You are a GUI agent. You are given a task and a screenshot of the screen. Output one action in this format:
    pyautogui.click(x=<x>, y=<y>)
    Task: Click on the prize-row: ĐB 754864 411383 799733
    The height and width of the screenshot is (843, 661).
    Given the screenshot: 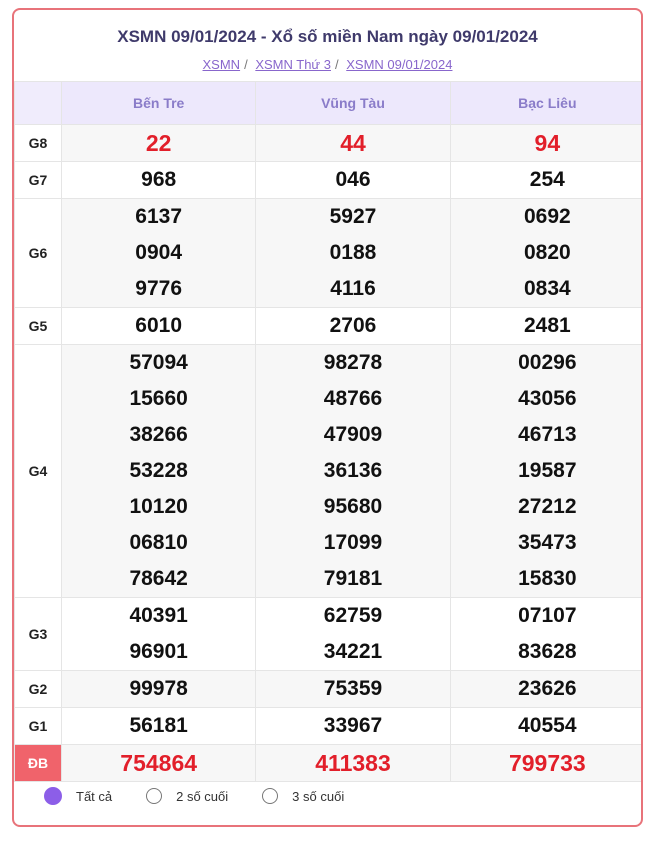 What is the action you would take?
    pyautogui.click(x=327, y=763)
    